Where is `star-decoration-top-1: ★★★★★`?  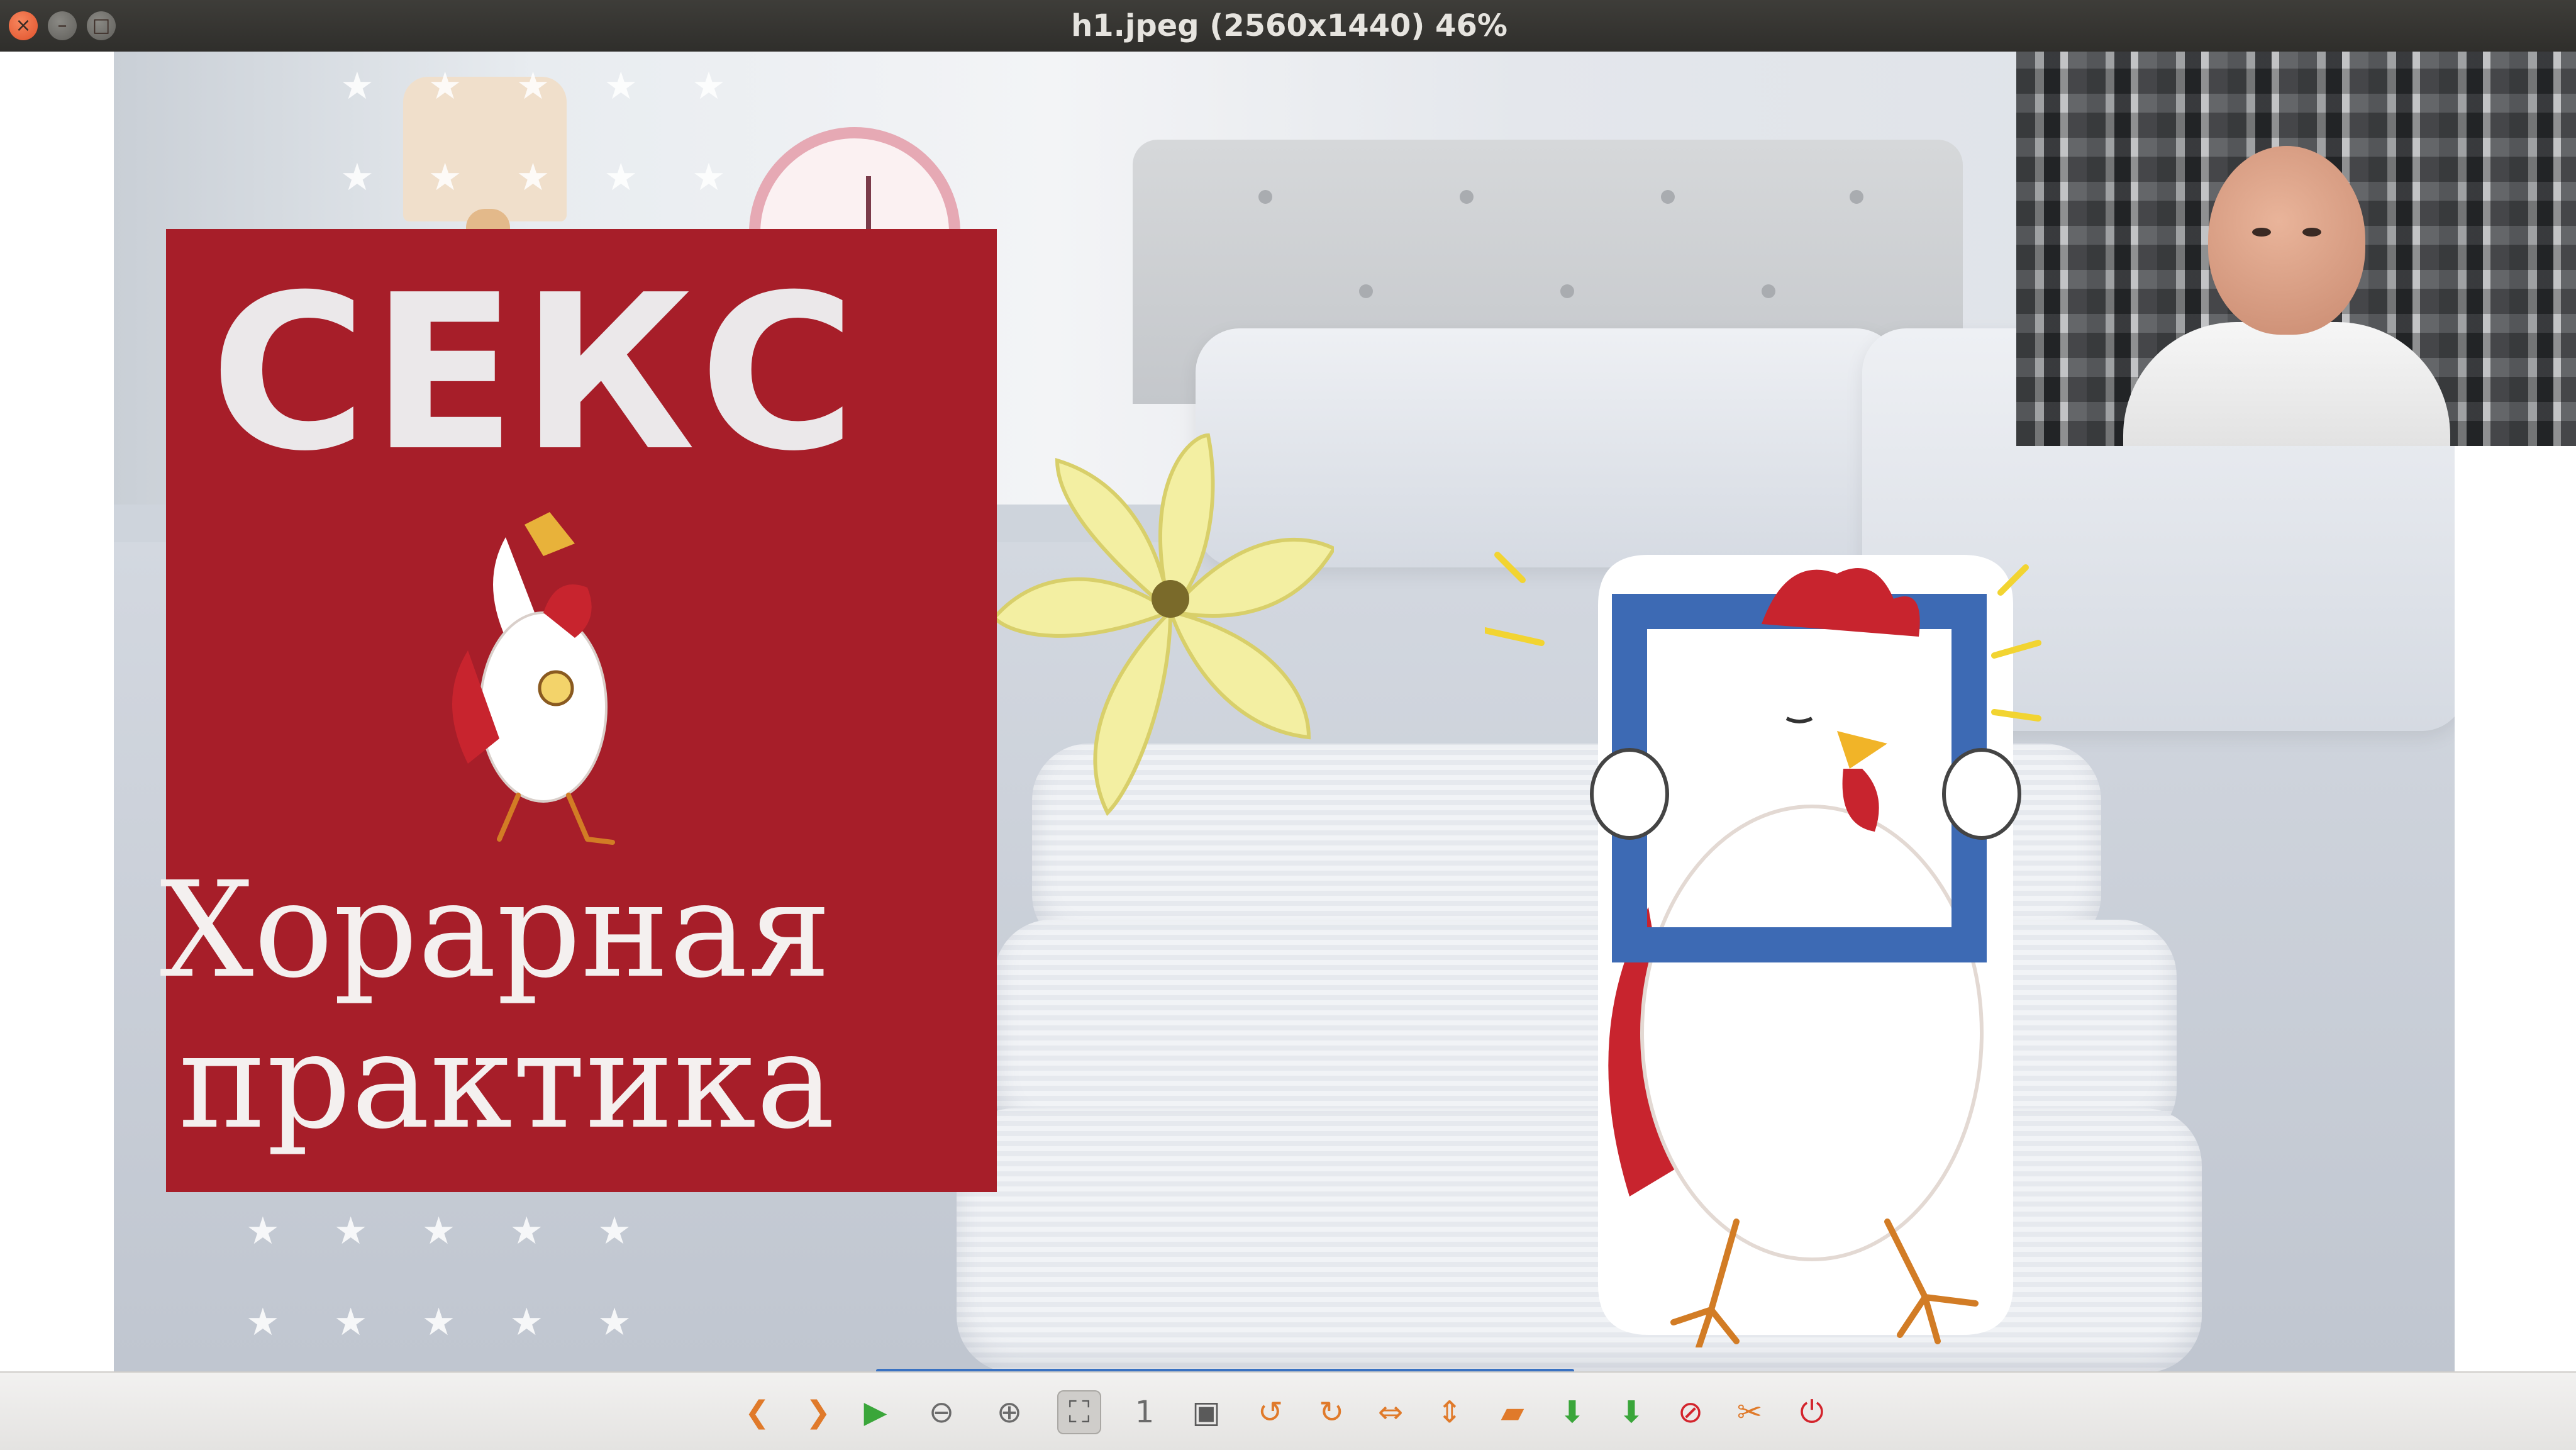 star-decoration-top-1: ★★★★★ is located at coordinates (560, 86).